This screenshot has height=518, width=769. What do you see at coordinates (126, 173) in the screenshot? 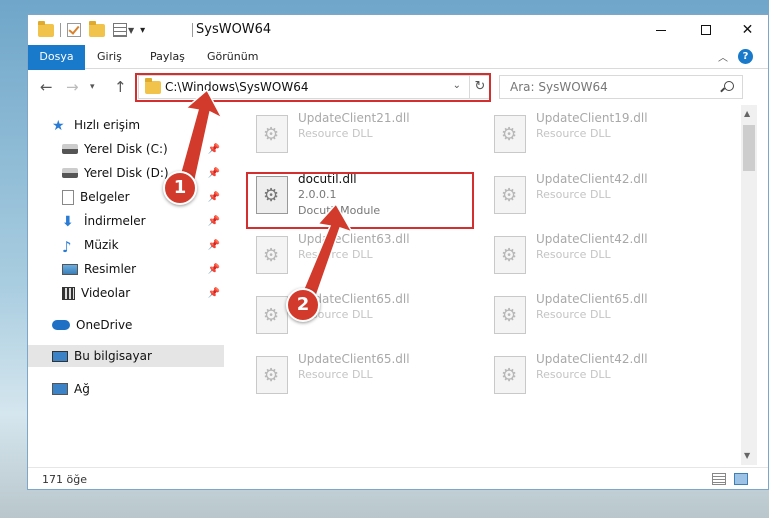
I see `sidebar-item-label: Yerel Disk (D:)` at bounding box center [126, 173].